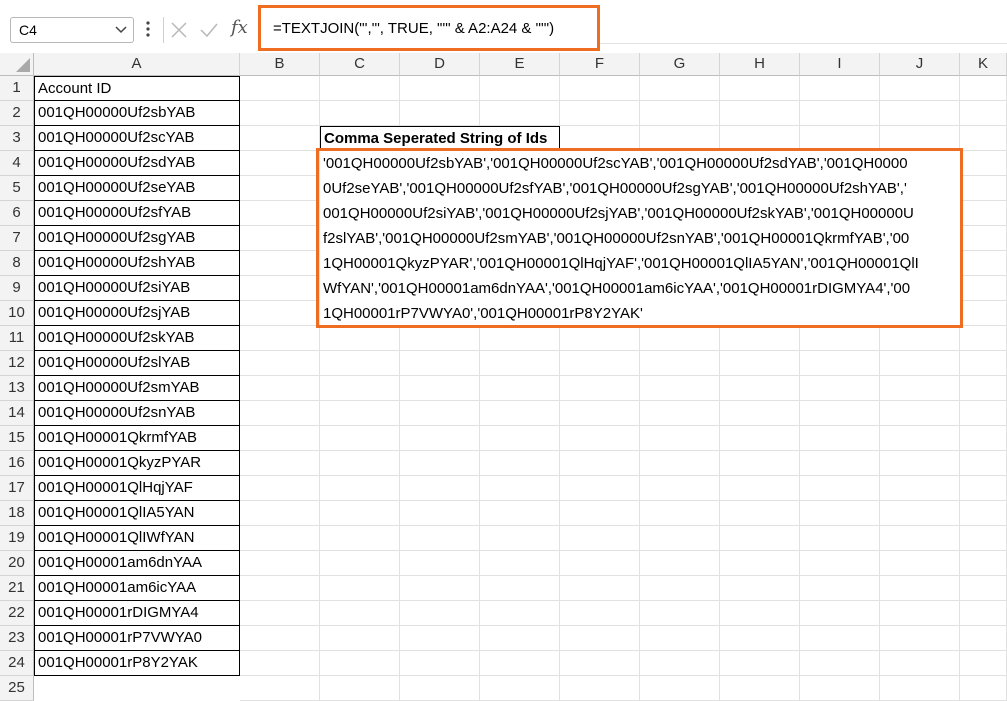 The width and height of the screenshot is (1007, 701). What do you see at coordinates (983, 64) in the screenshot?
I see `column-header-k: K` at bounding box center [983, 64].